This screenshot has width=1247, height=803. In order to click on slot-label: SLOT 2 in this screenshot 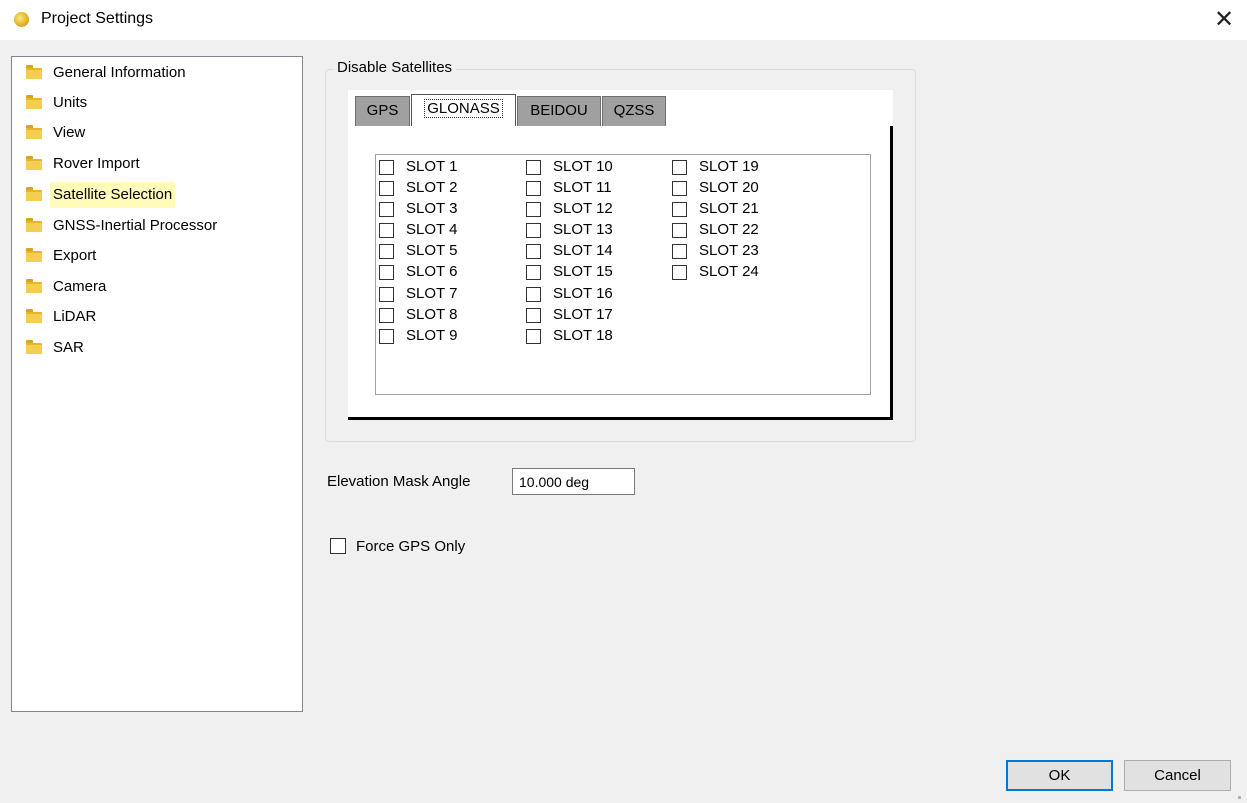, I will do `click(432, 187)`.